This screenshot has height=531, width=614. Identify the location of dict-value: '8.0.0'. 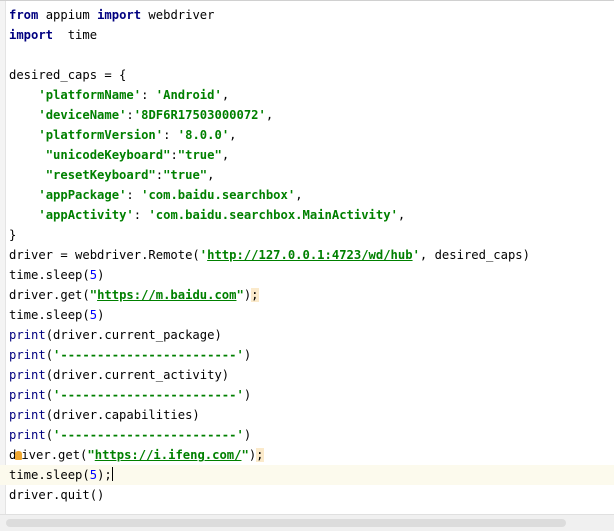
(203, 135).